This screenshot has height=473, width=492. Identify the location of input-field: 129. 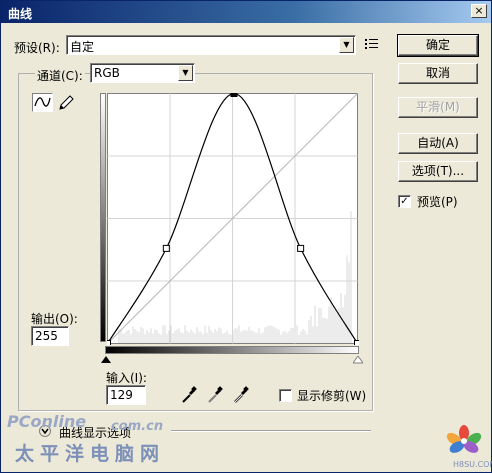
(126, 395).